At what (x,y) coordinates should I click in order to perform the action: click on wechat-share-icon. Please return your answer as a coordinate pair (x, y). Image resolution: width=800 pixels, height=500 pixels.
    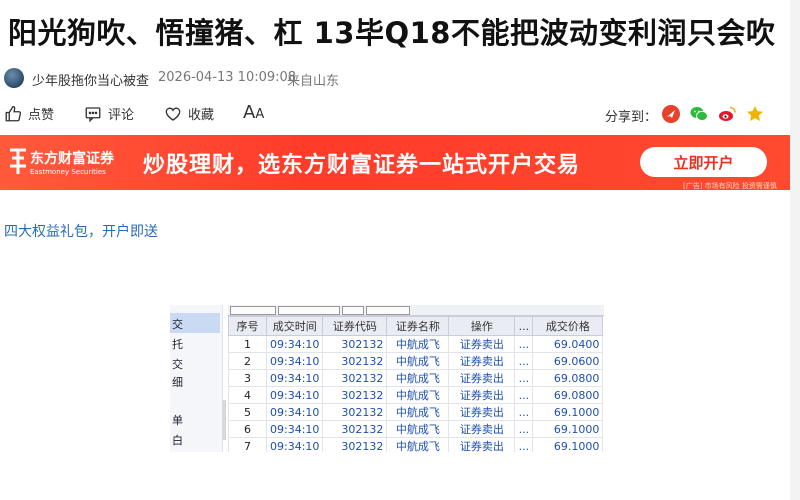
    Looking at the image, I should click on (699, 114).